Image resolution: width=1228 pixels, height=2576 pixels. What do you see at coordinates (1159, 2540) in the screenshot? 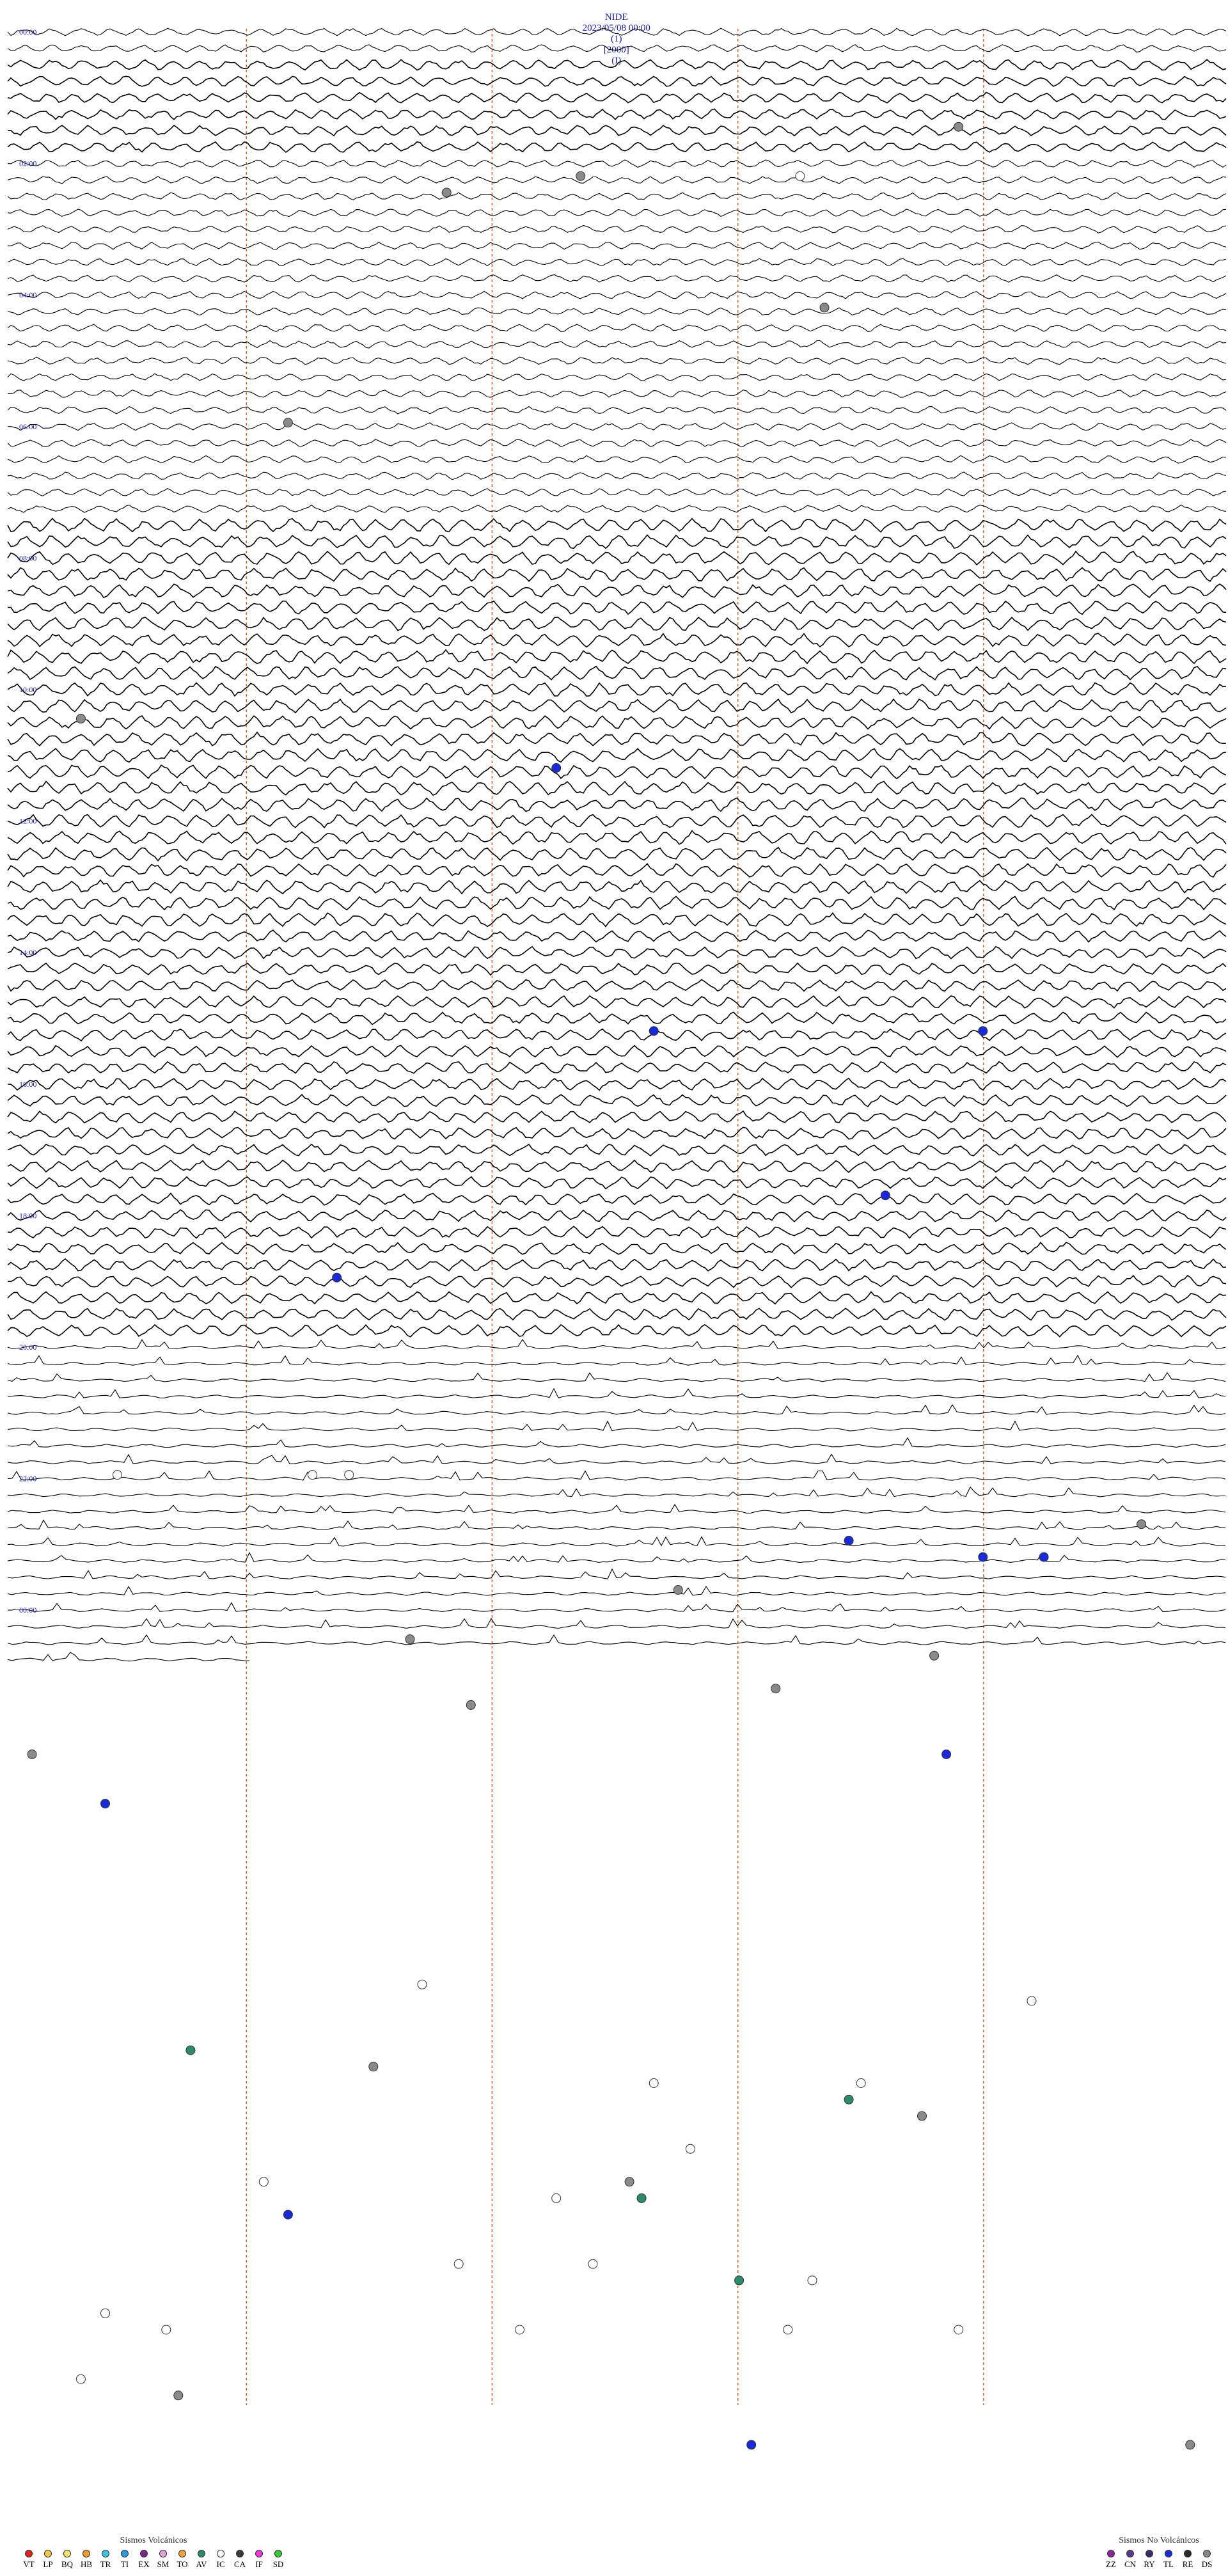
I see `legend-nonvolcanic-title: Sismos No Volcánicos` at bounding box center [1159, 2540].